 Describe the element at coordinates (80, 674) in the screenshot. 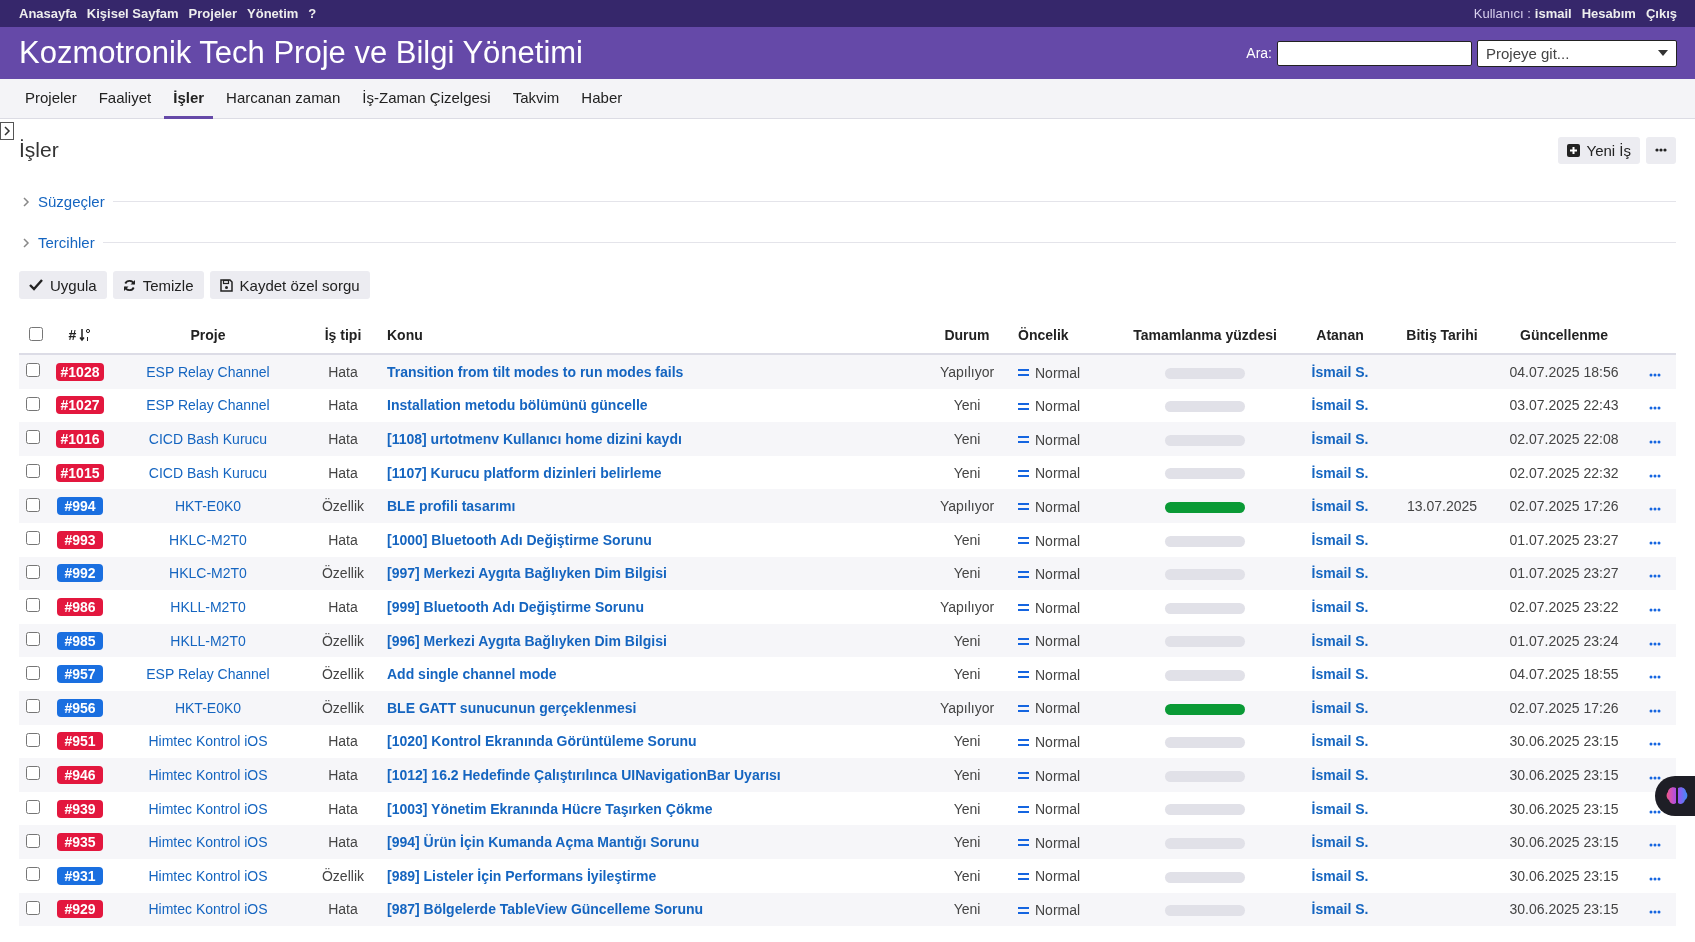

I see `issue-id-badge: #957` at that location.